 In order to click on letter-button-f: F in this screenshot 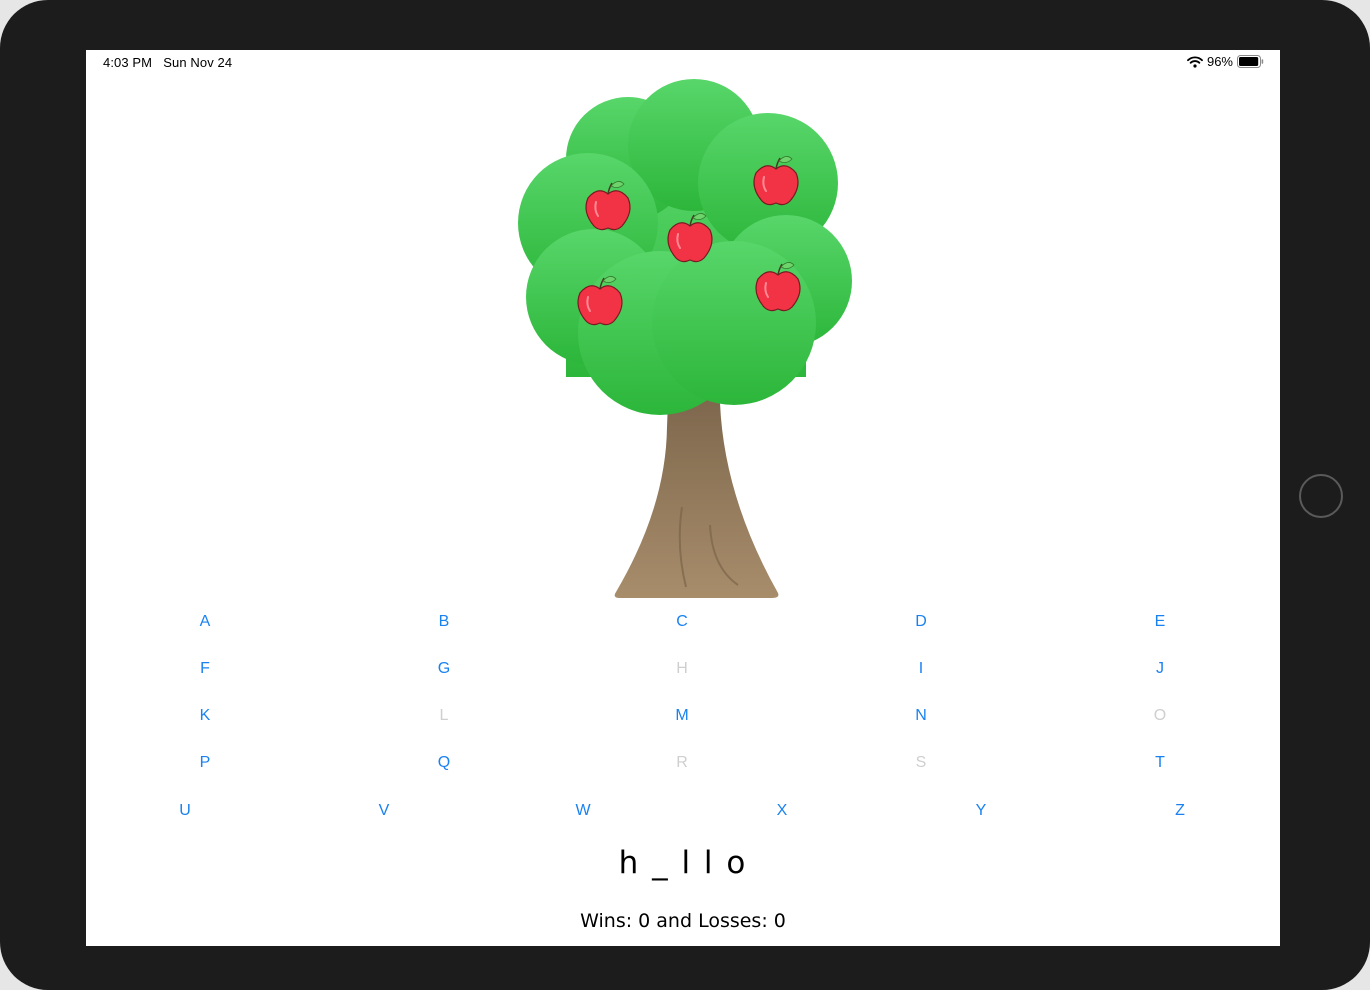, I will do `click(205, 669)`.